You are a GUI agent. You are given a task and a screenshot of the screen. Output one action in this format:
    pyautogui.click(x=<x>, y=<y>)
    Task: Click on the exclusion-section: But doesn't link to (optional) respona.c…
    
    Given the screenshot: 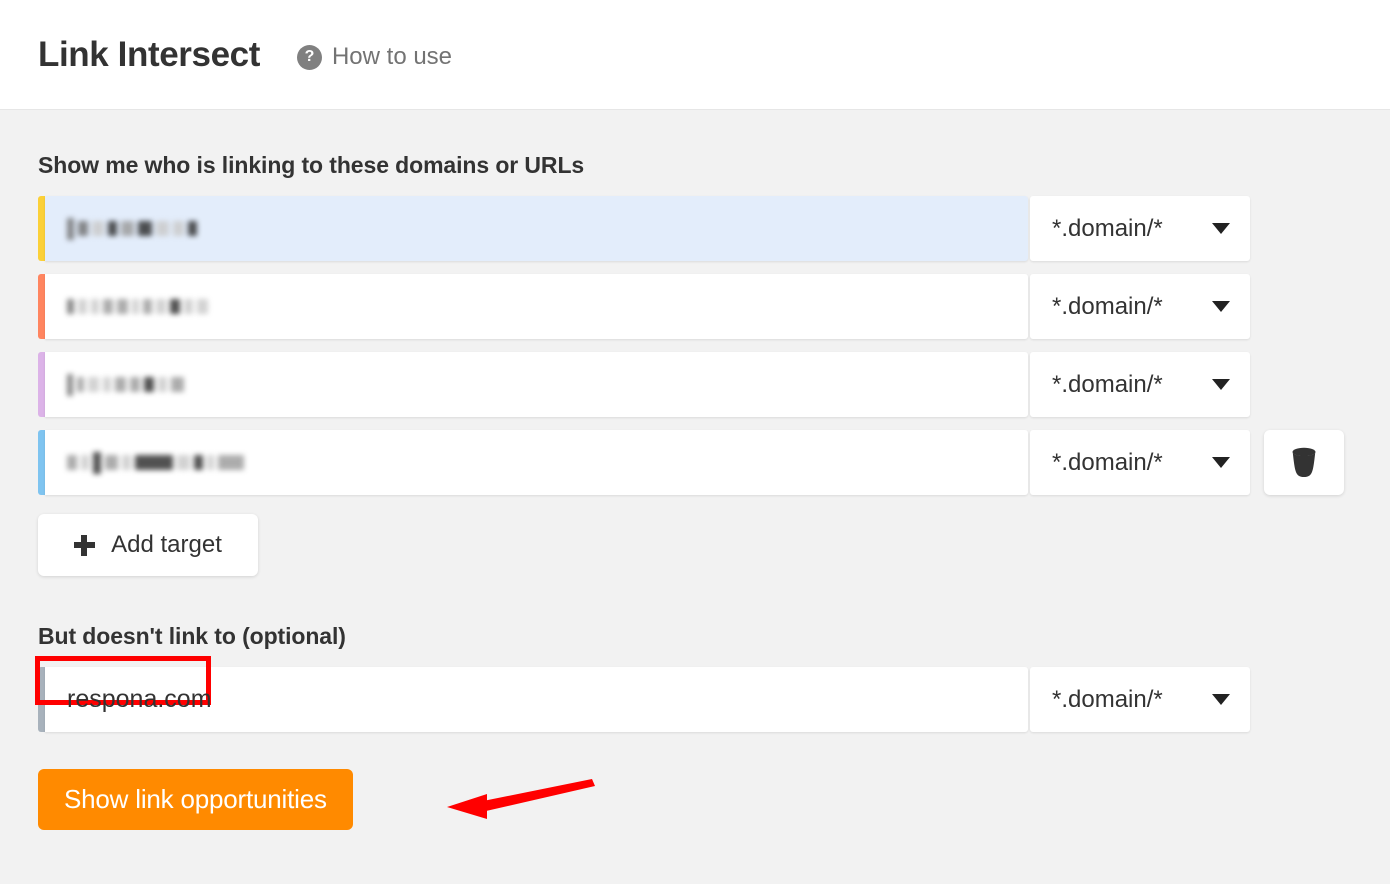 What is the action you would take?
    pyautogui.click(x=712, y=677)
    